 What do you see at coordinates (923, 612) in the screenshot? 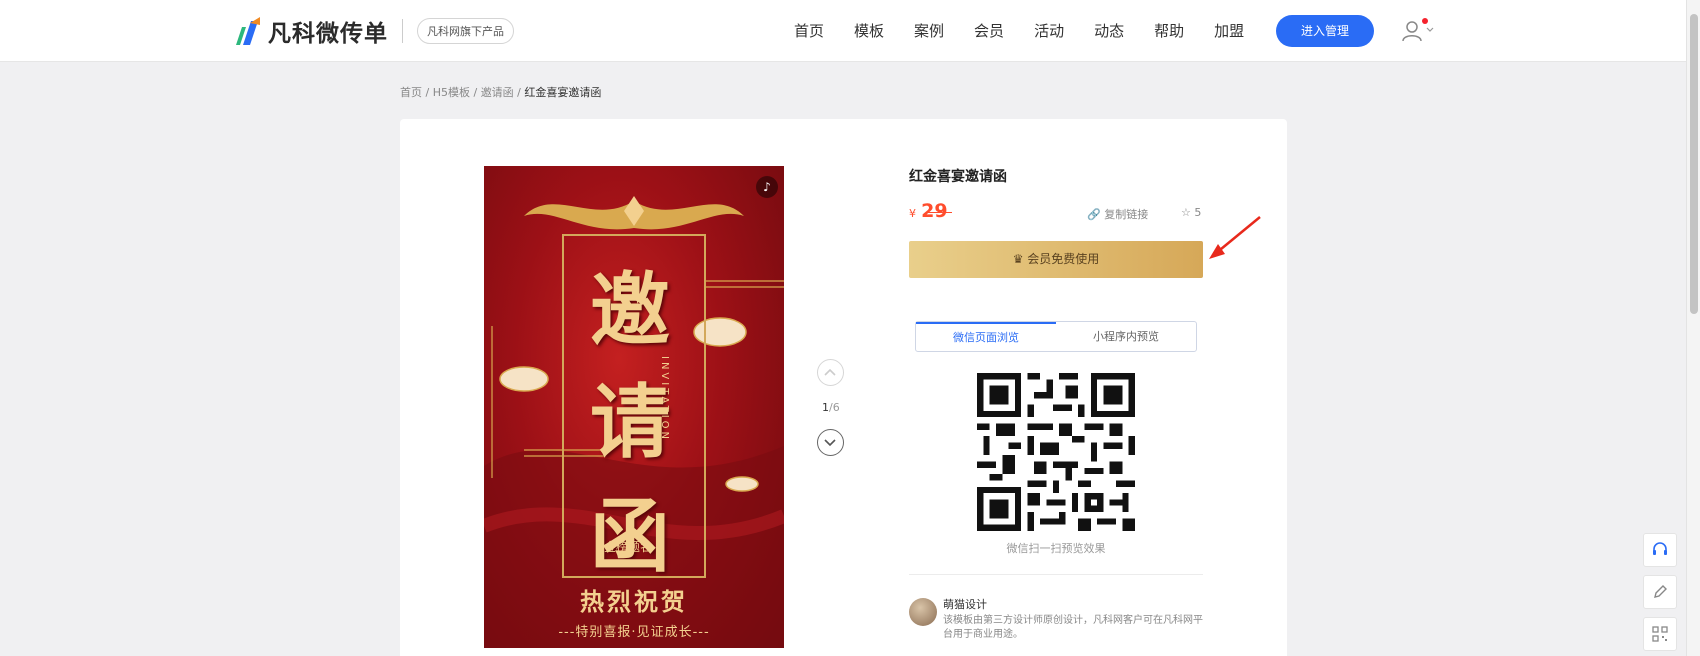
I see `designer-avatar` at bounding box center [923, 612].